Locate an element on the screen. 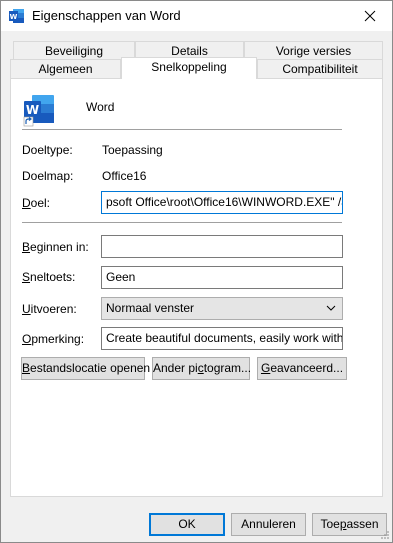  shortcut-name: Word is located at coordinates (100, 107).